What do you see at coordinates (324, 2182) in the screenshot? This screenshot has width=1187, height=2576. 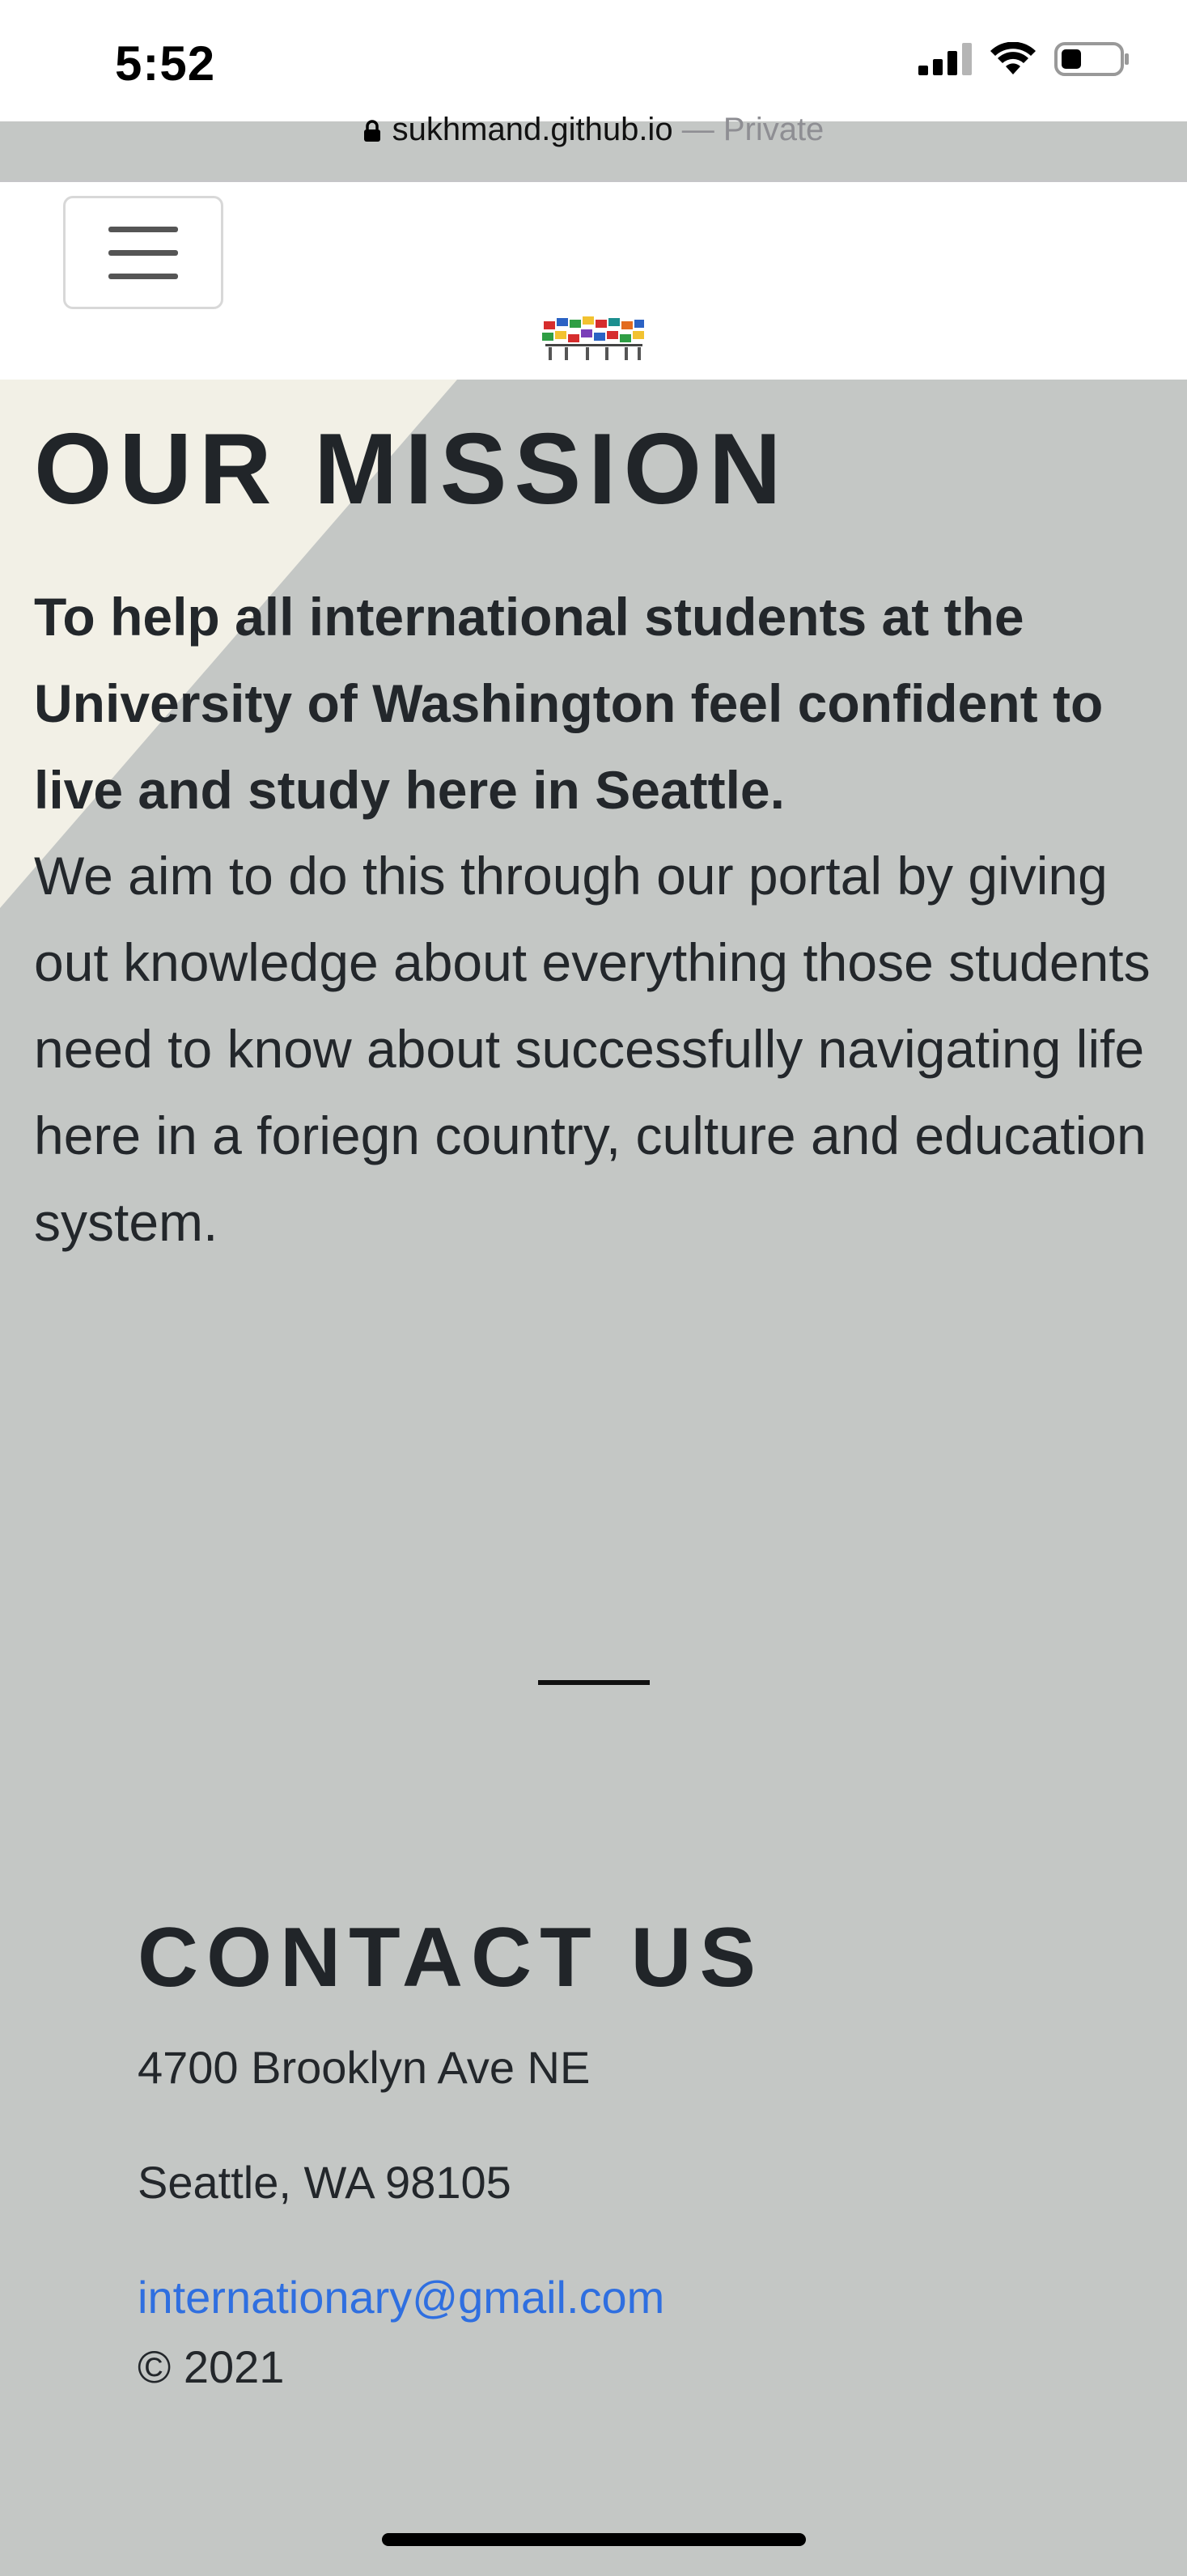 I see `address-line-2: Seattle, WA 98105` at bounding box center [324, 2182].